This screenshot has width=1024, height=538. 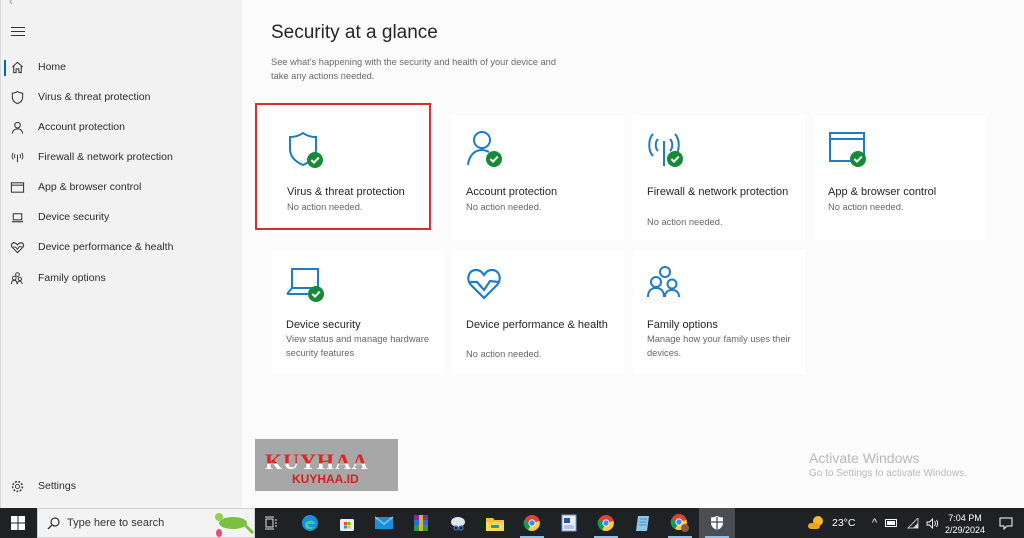 What do you see at coordinates (831, 523) in the screenshot?
I see `weather-widget: 23°C` at bounding box center [831, 523].